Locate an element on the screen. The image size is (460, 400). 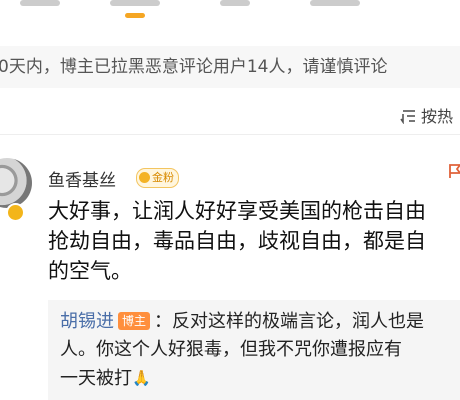
sort-button: 按热 is located at coordinates (426, 117).